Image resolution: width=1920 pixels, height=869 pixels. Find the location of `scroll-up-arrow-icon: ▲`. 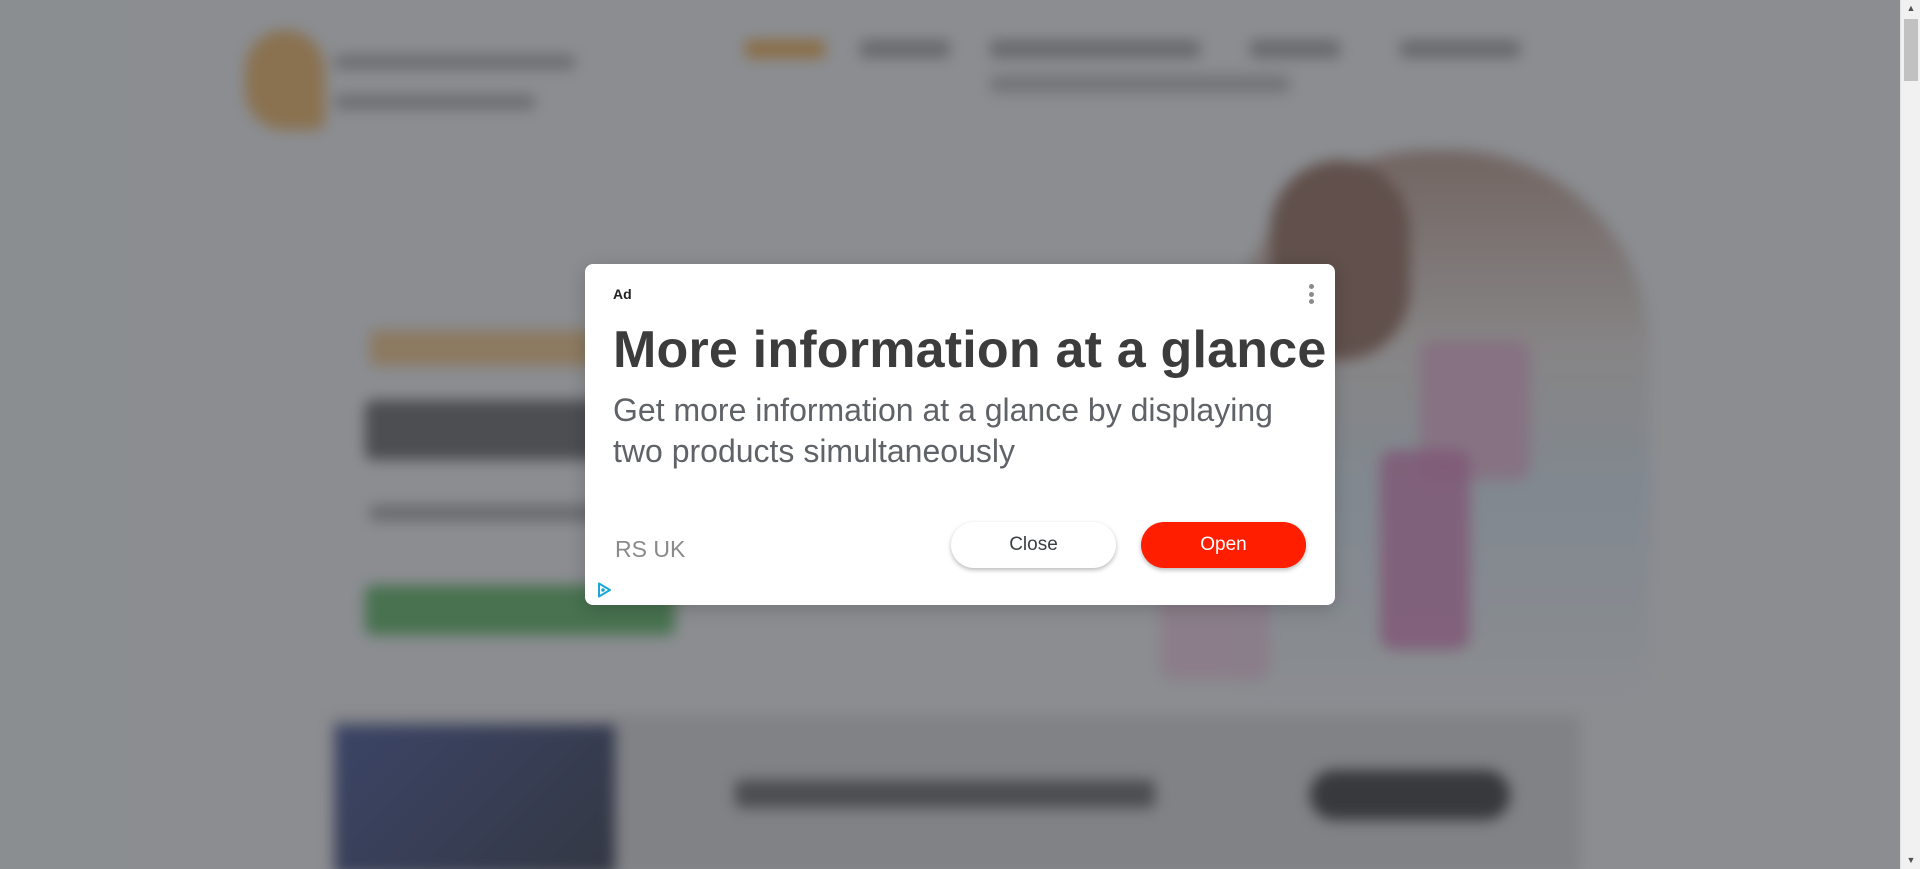

scroll-up-arrow-icon: ▲ is located at coordinates (1910, 8).